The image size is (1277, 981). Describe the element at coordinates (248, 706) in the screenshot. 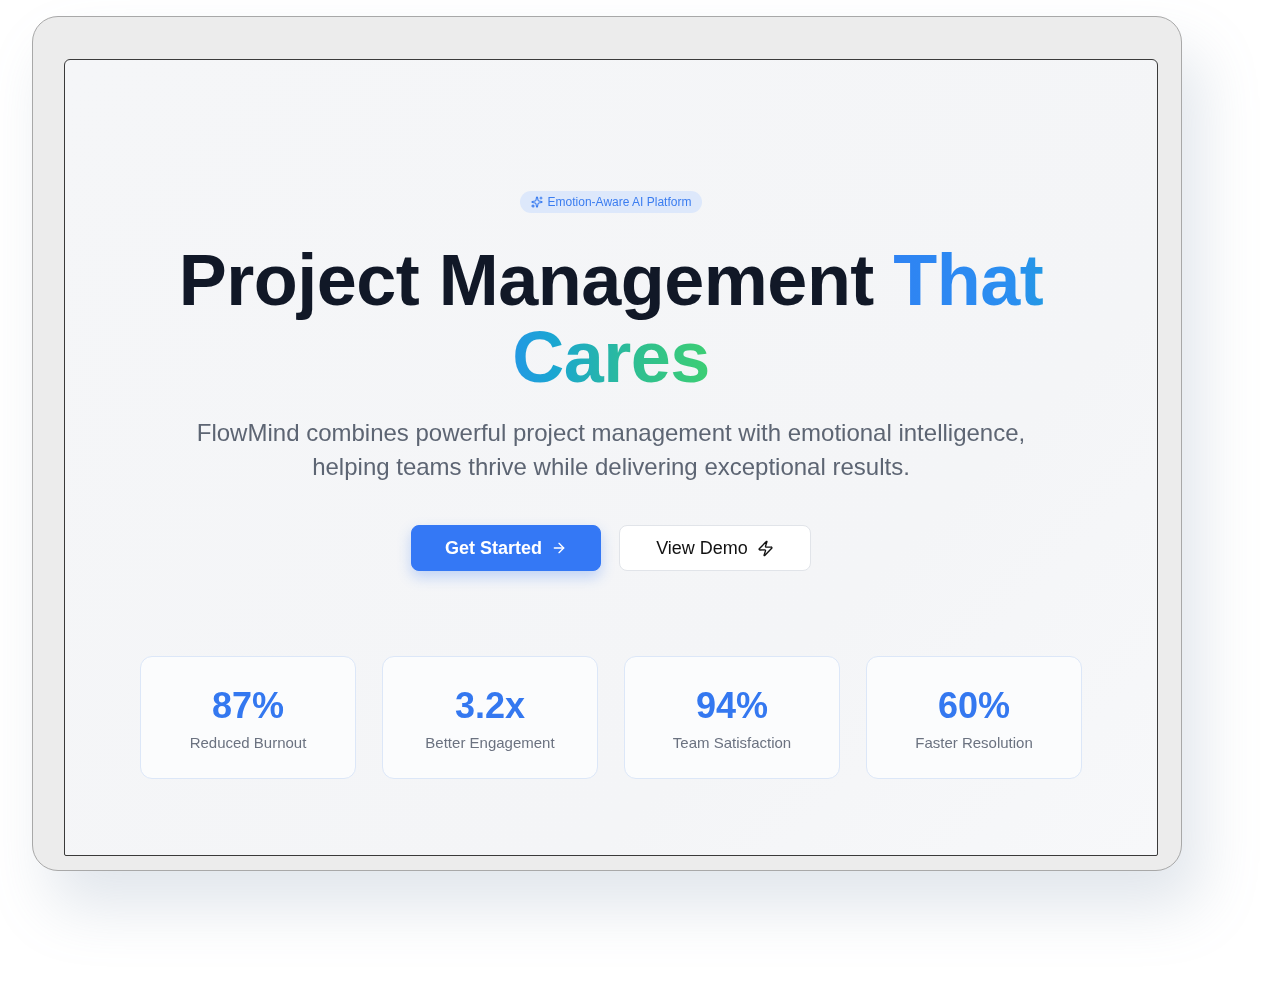

I see `stat-value: 87%` at that location.